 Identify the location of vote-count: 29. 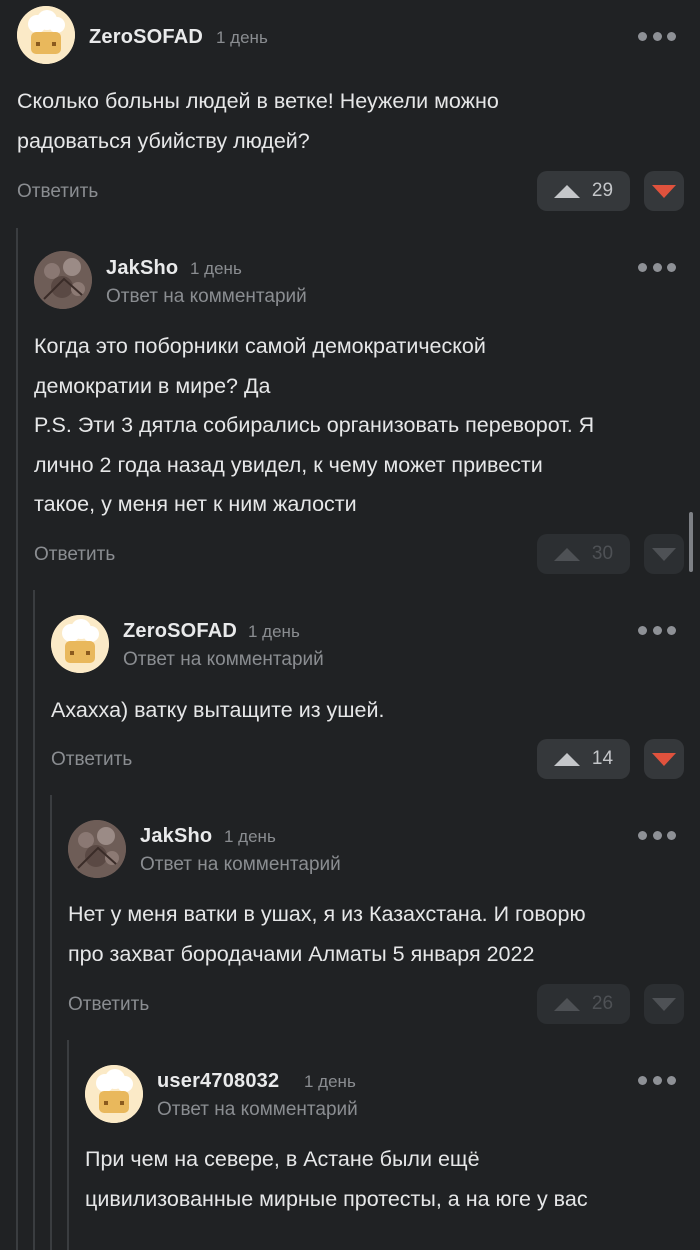
(602, 190).